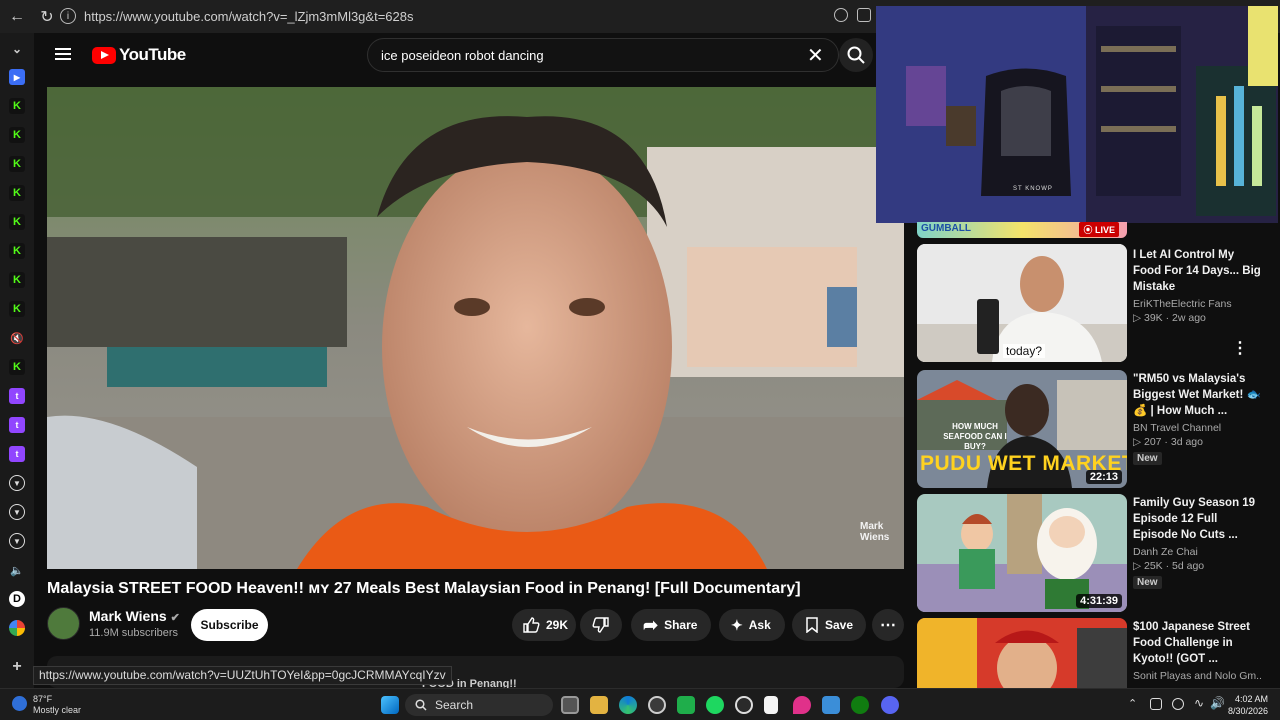 The width and height of the screenshot is (1280, 720). Describe the element at coordinates (1182, 304) in the screenshot. I see `recommendation-channel: EriKTheElectric Fans` at that location.